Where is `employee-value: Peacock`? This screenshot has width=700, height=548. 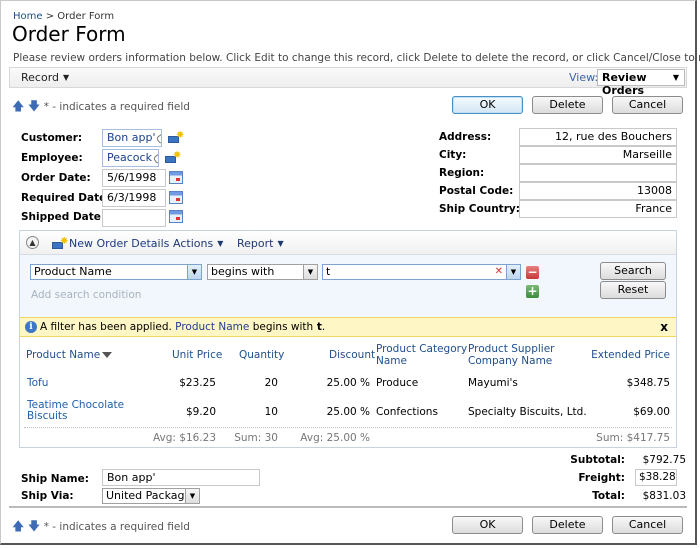
employee-value: Peacock is located at coordinates (129, 157).